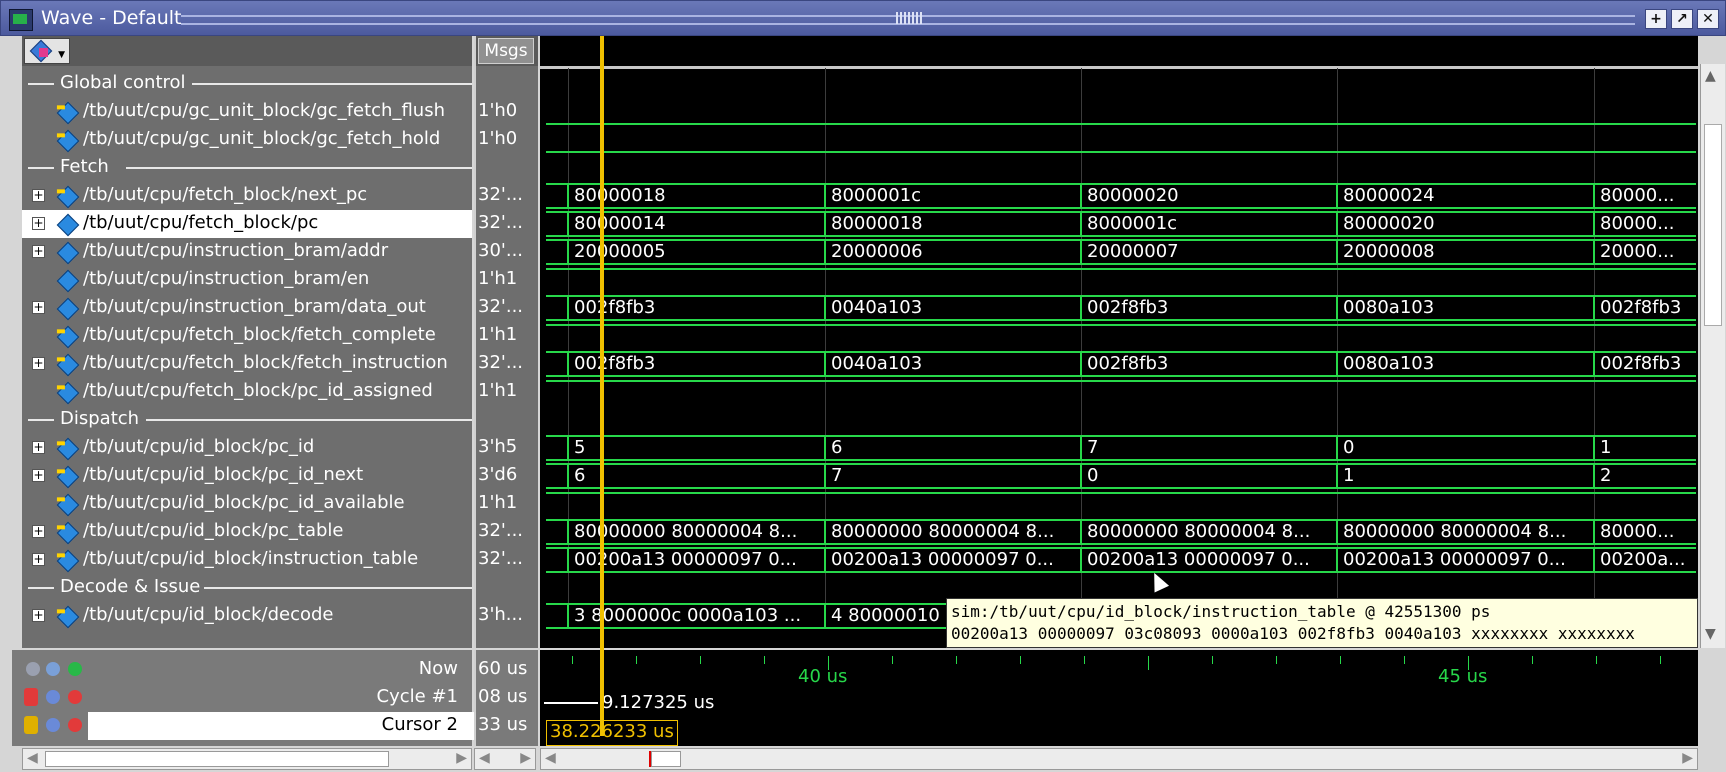 The width and height of the screenshot is (1726, 772). What do you see at coordinates (31, 697) in the screenshot?
I see `lock-icon` at bounding box center [31, 697].